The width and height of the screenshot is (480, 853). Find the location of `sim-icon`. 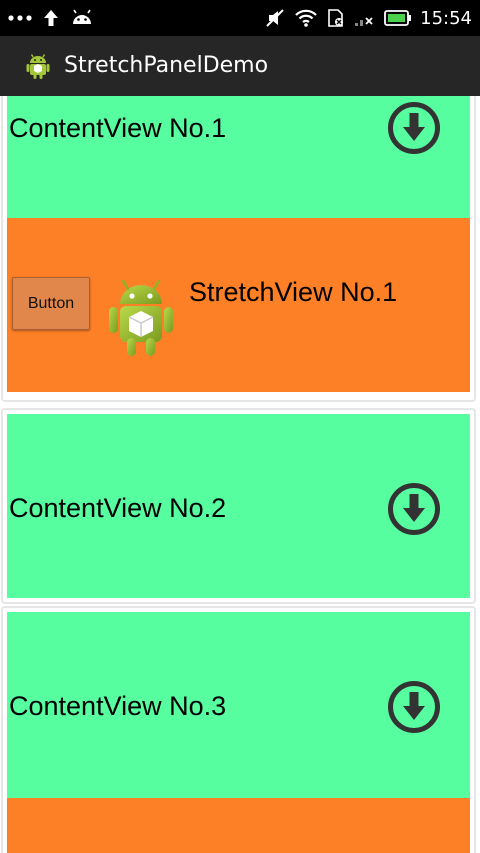

sim-icon is located at coordinates (336, 18).